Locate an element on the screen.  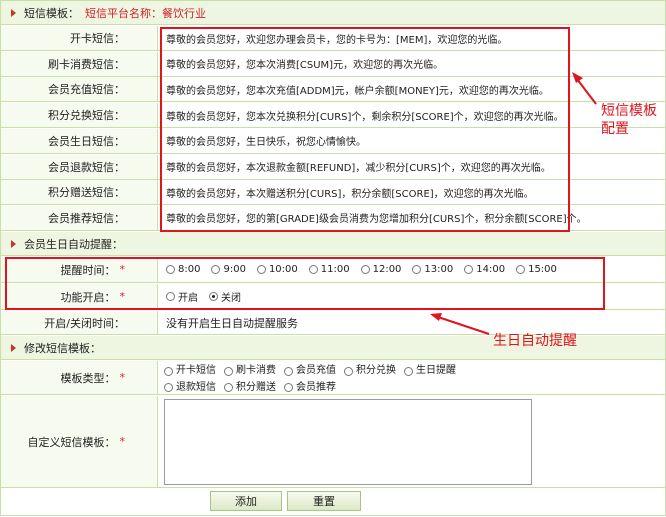
birthday-annotation-arrowhead is located at coordinates (436, 317).